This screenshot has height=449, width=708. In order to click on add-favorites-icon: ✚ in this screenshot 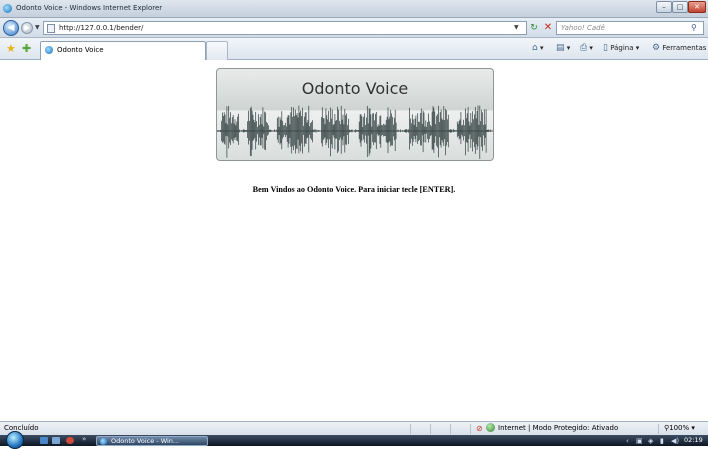, I will do `click(26, 48)`.